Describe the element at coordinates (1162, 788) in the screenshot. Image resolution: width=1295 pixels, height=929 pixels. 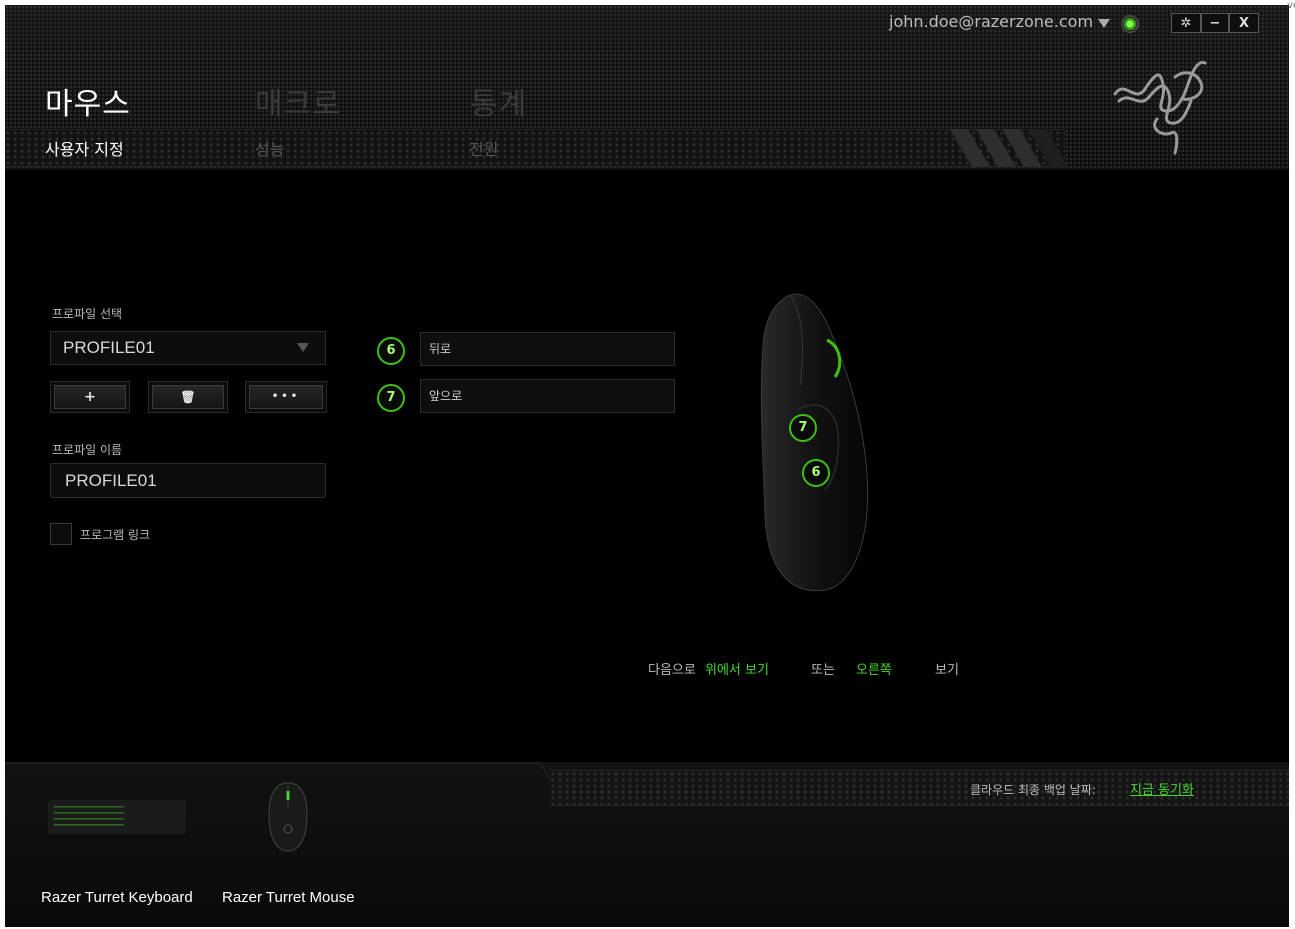
I see `sync-now-link: 지금 동기화` at that location.